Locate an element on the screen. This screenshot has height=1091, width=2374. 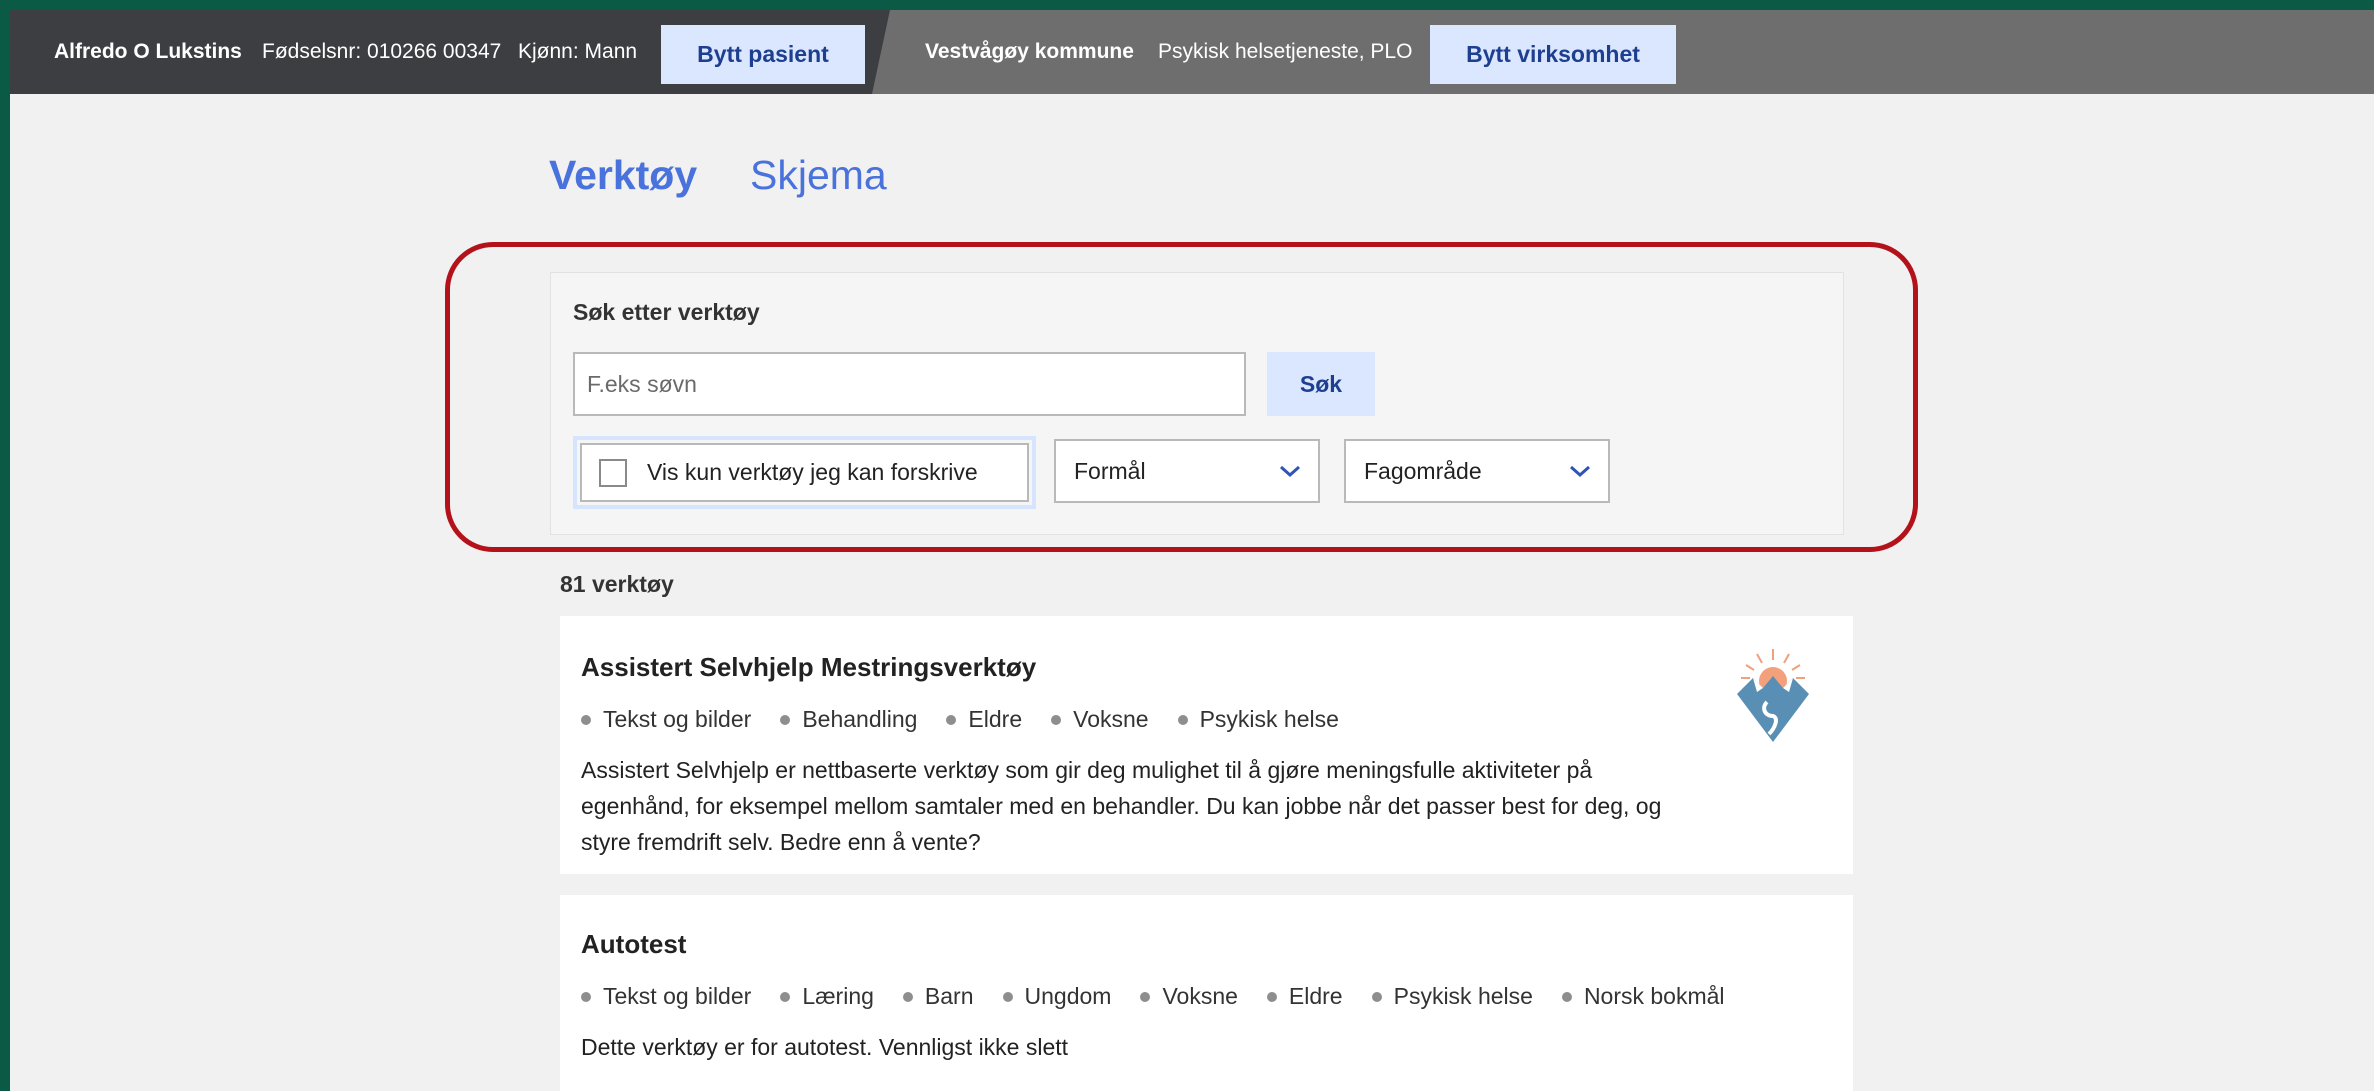
tab-verktoy: Verktøy is located at coordinates (623, 175).